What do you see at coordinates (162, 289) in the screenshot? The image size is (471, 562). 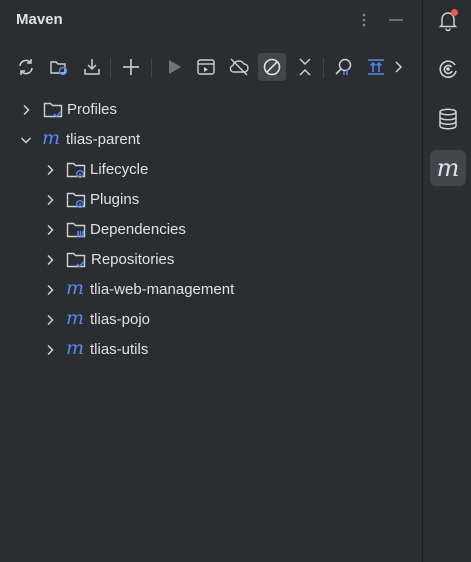 I see `tree-node-label: tlia-web-management` at bounding box center [162, 289].